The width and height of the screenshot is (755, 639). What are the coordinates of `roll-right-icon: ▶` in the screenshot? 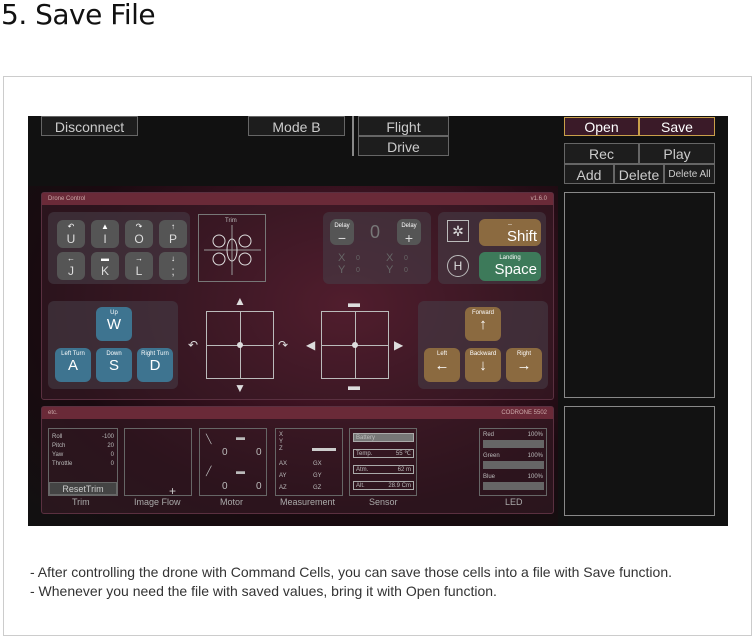 It's located at (399, 345).